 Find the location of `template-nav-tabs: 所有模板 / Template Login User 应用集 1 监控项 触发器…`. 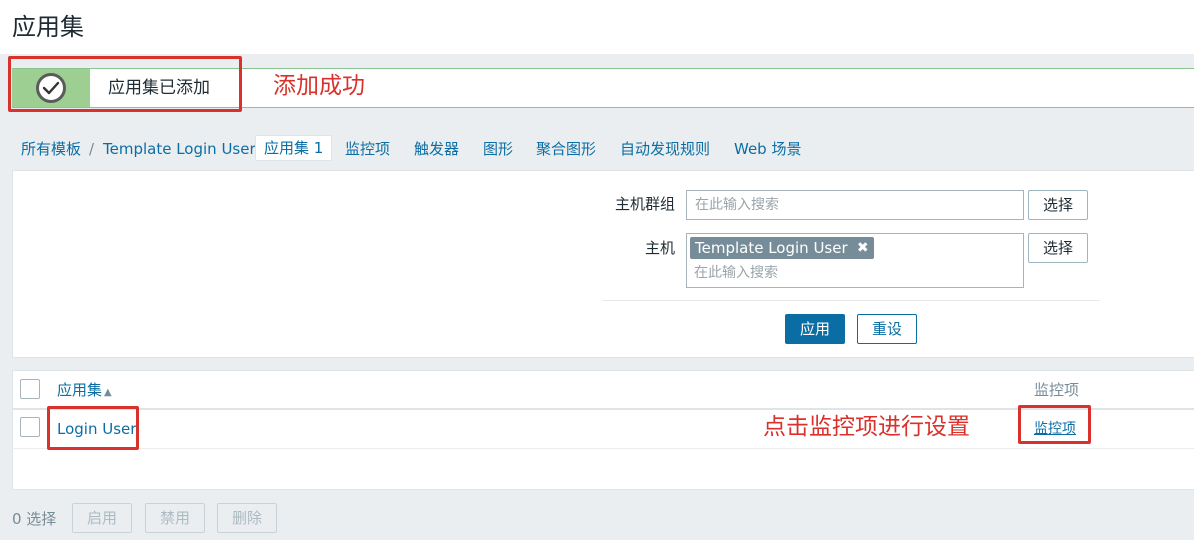

template-nav-tabs: 所有模板 / Template Login User 应用集 1 监控项 触发器… is located at coordinates (597, 149).